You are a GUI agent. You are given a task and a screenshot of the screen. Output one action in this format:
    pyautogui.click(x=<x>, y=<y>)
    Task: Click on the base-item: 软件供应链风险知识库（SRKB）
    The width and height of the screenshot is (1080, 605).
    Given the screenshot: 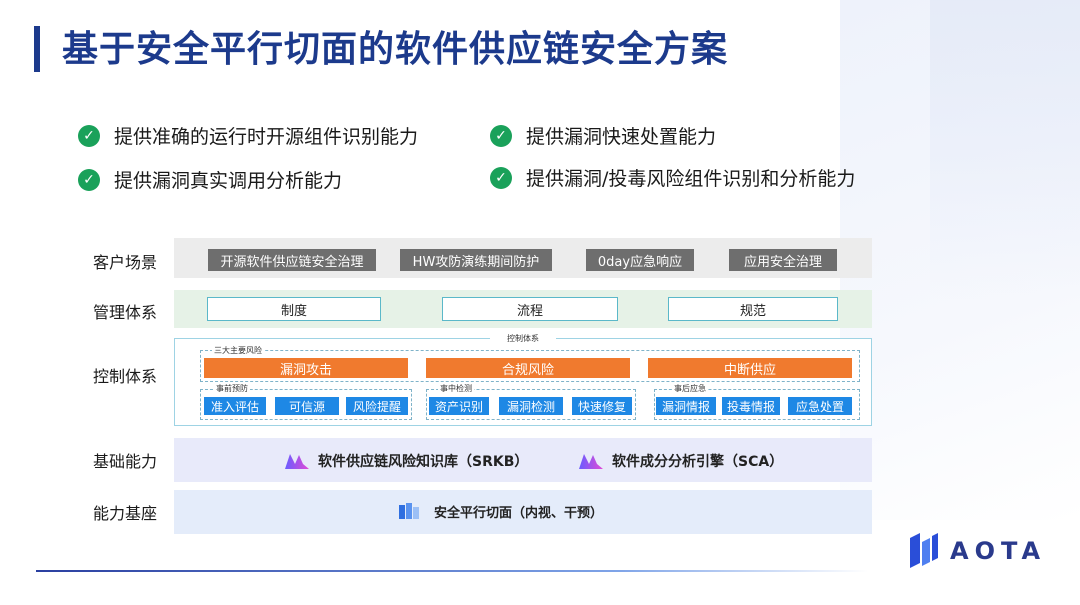 What is the action you would take?
    pyautogui.click(x=406, y=461)
    